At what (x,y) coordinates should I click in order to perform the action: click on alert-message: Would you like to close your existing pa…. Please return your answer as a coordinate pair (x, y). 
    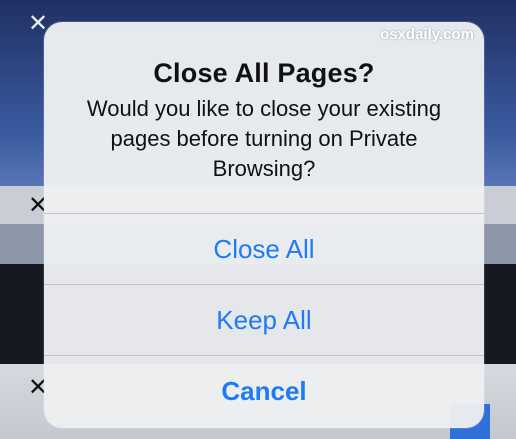
    Looking at the image, I should click on (264, 138).